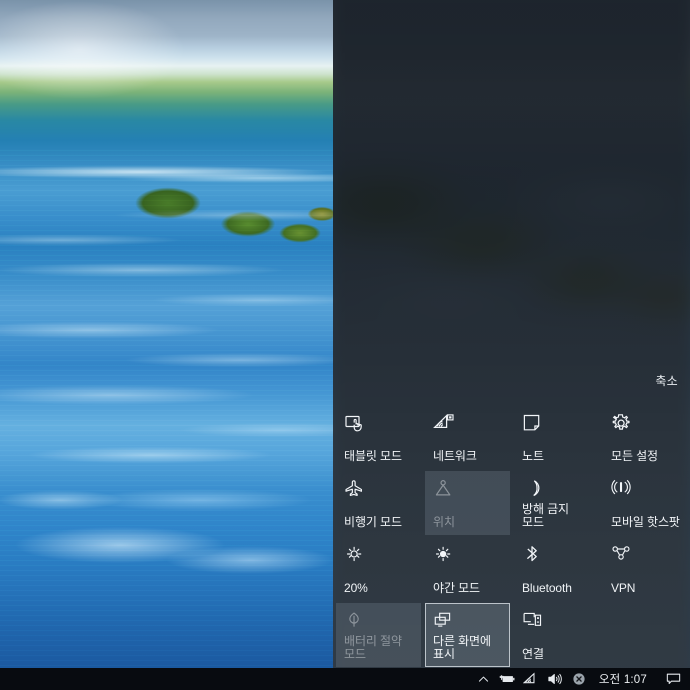 This screenshot has height=690, width=690. Describe the element at coordinates (645, 437) in the screenshot. I see `quick-action-tile-all-settings: 모든 설정` at that location.